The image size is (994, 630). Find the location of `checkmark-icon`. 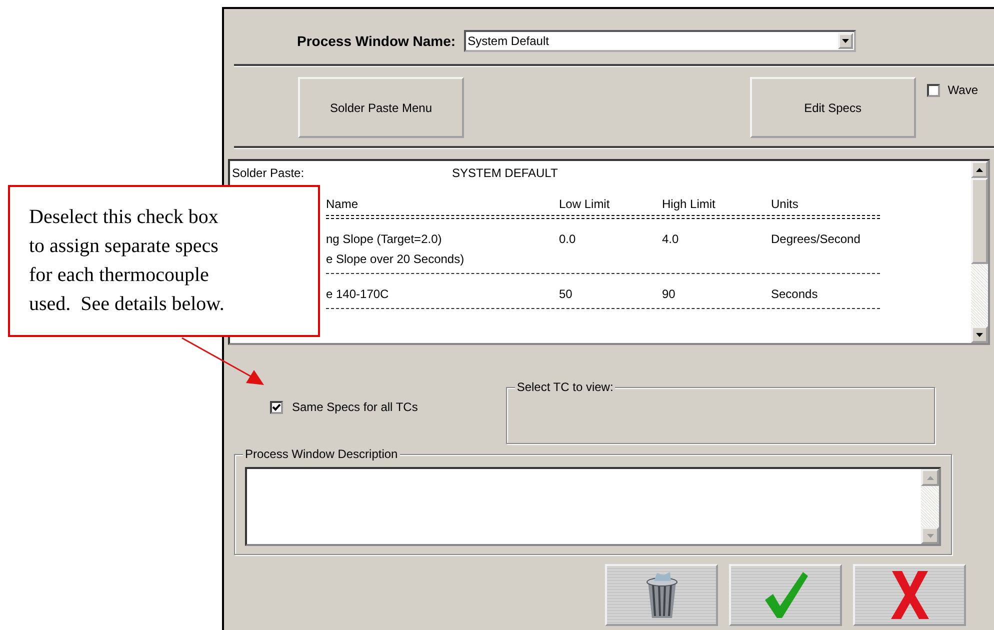

checkmark-icon is located at coordinates (785, 595).